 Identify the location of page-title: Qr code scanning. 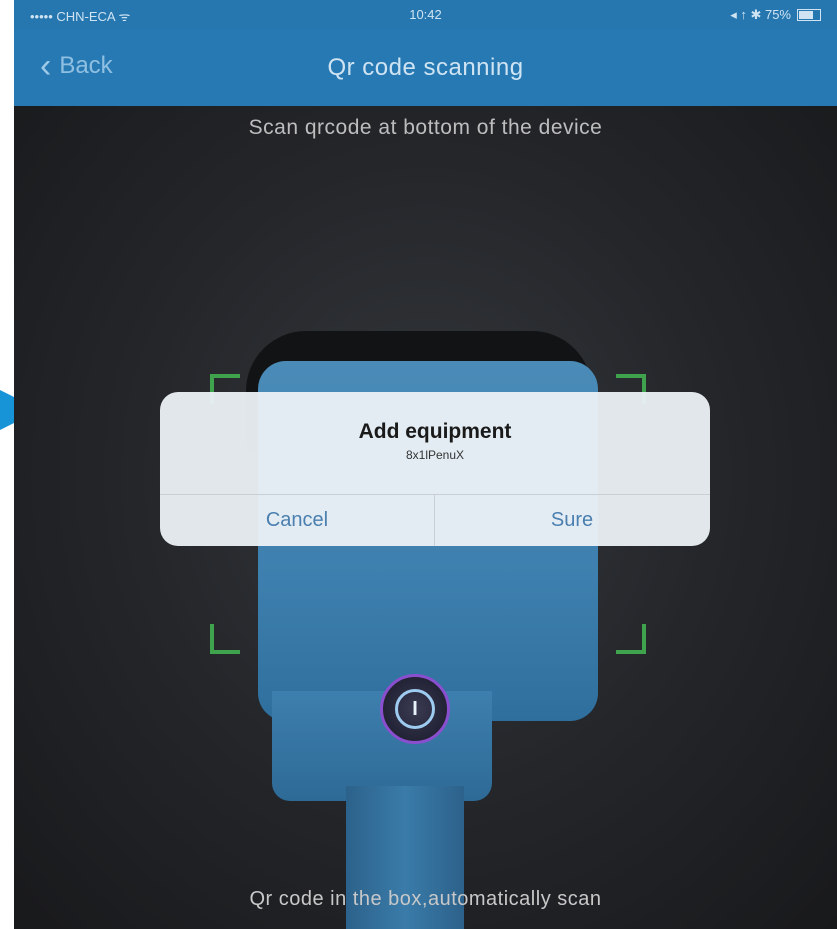
(425, 67).